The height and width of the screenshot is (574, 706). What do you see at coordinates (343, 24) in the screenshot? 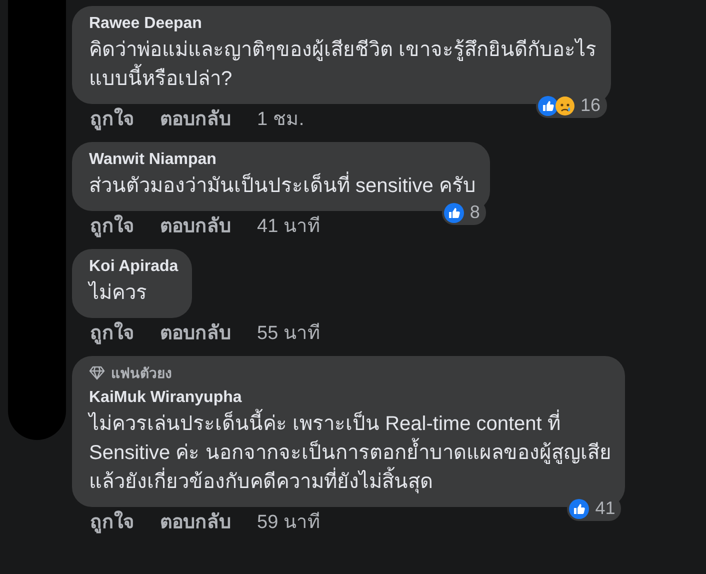
I see `author-name: Rawee Deepan` at bounding box center [343, 24].